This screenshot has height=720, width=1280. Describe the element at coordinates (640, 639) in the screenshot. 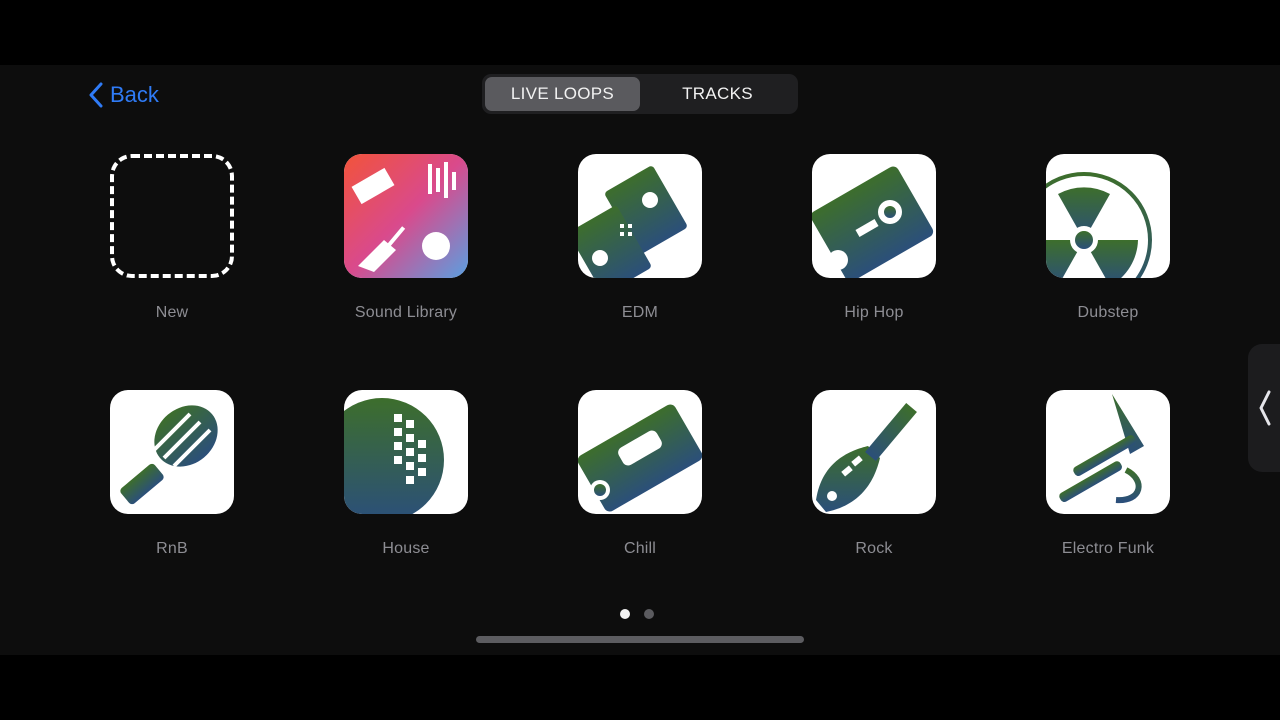

I see `home-indicator` at that location.